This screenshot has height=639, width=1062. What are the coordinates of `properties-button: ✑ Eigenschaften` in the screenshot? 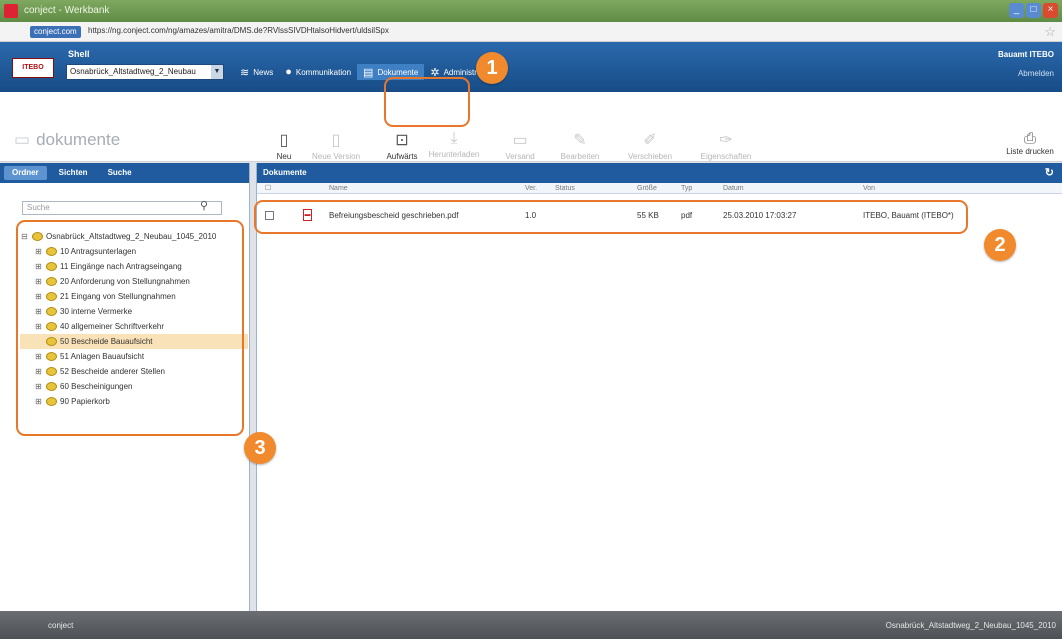 It's located at (726, 145).